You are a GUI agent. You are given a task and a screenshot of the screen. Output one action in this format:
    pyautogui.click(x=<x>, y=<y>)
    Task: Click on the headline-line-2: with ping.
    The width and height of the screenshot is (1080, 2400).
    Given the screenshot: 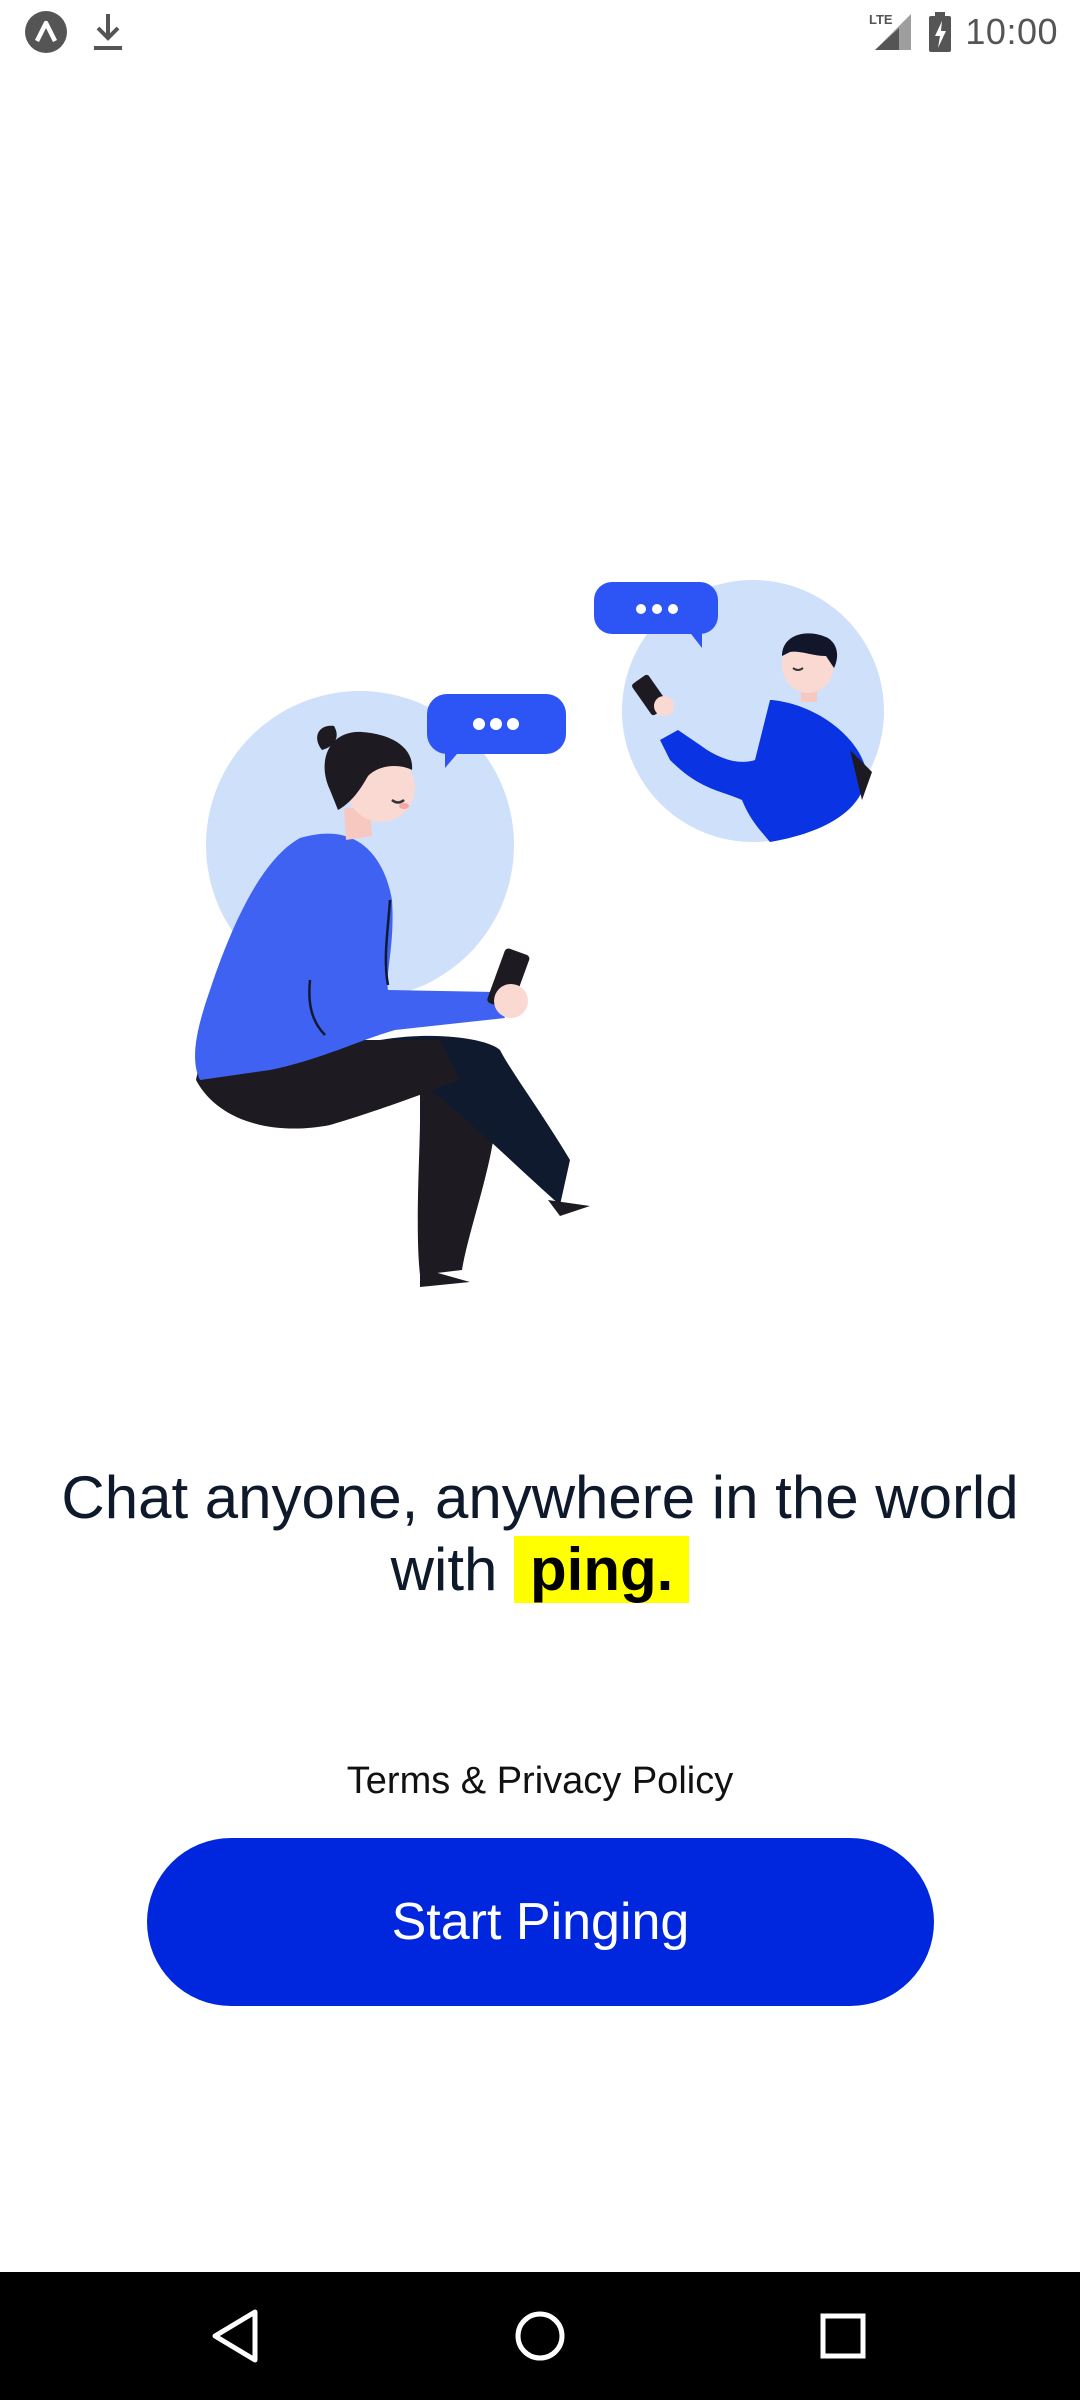 What is the action you would take?
    pyautogui.click(x=540, y=1570)
    